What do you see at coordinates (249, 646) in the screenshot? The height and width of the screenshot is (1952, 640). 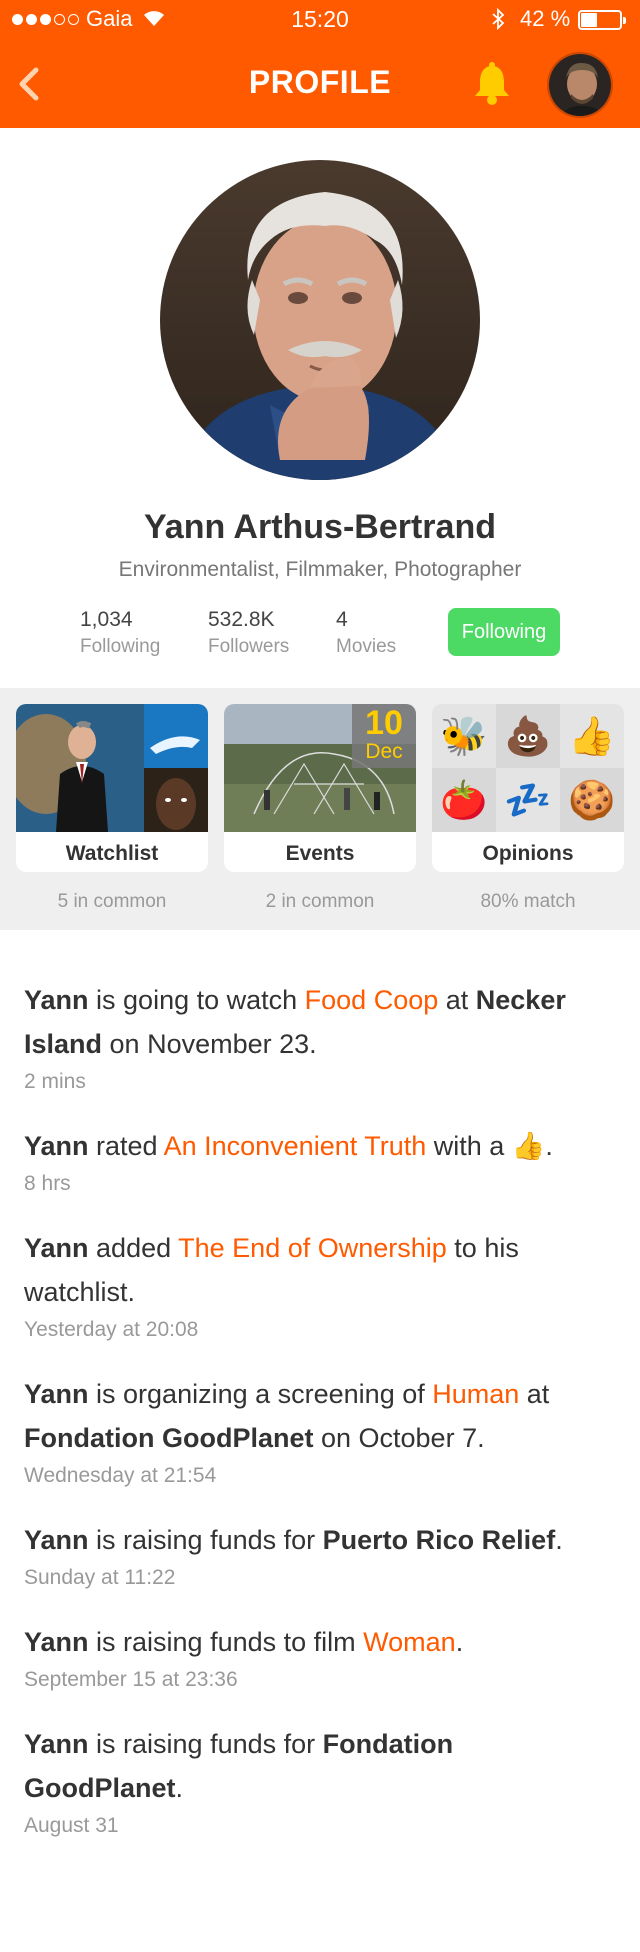 I see `stat-followers-label: Followers` at bounding box center [249, 646].